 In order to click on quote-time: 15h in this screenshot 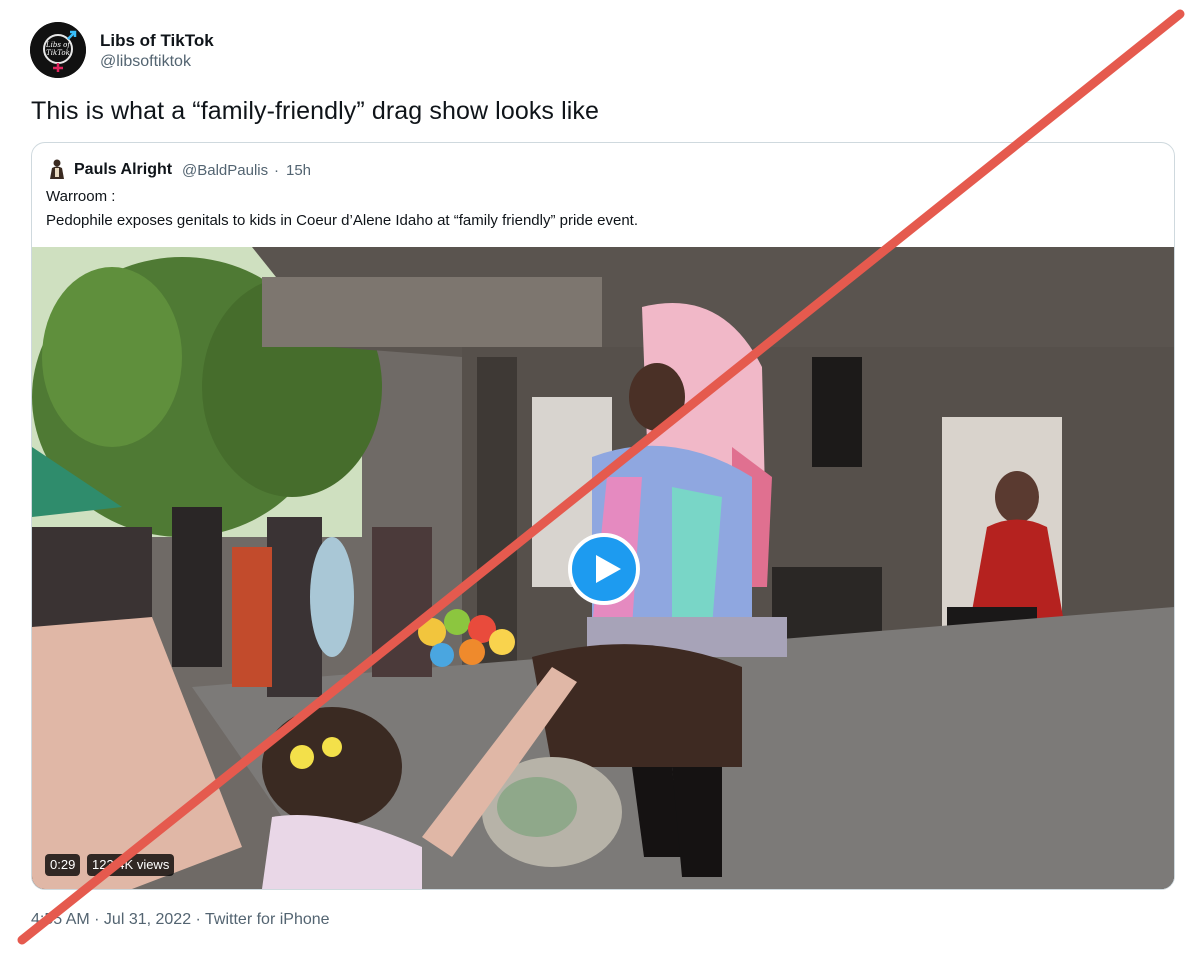, I will do `click(298, 170)`.